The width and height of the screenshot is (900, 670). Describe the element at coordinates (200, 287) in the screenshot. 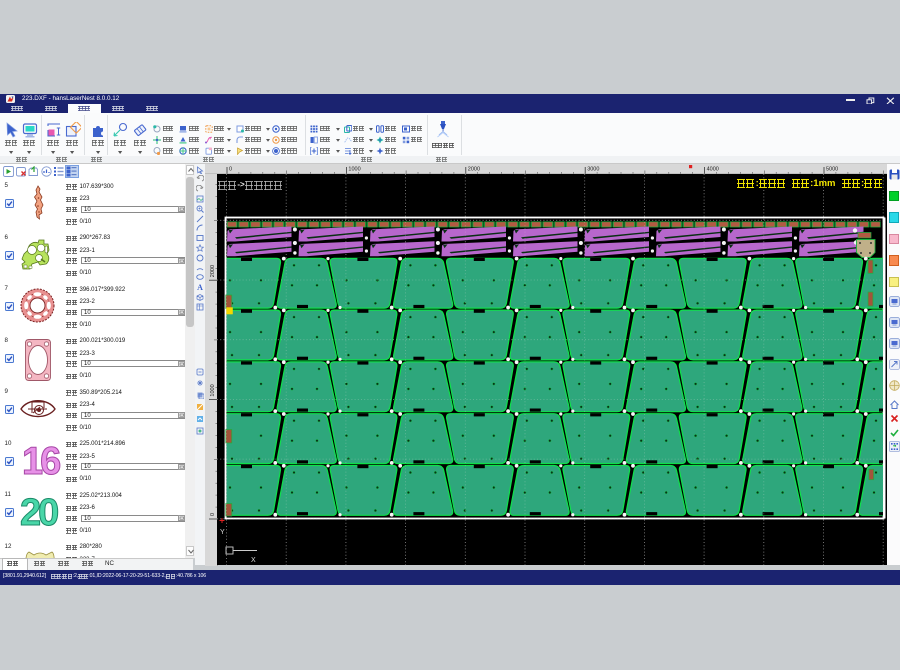

I see `svg-text: A` at that location.